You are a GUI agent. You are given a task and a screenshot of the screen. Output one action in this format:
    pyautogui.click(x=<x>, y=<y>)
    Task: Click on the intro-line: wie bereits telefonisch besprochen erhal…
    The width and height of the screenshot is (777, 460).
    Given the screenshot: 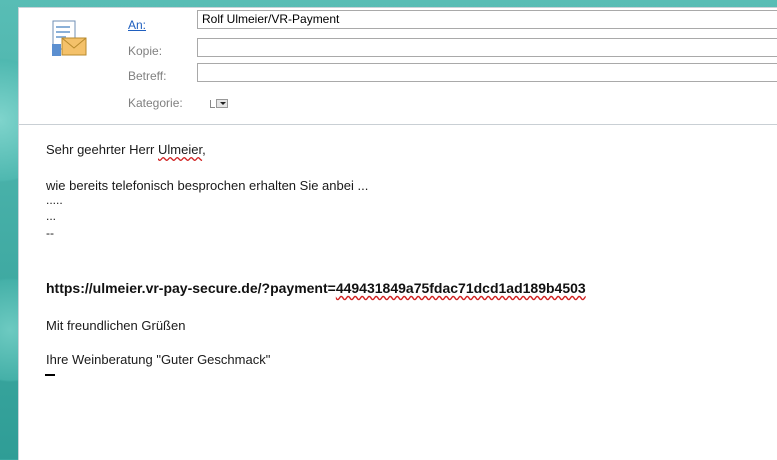 What is the action you would take?
    pyautogui.click(x=207, y=185)
    